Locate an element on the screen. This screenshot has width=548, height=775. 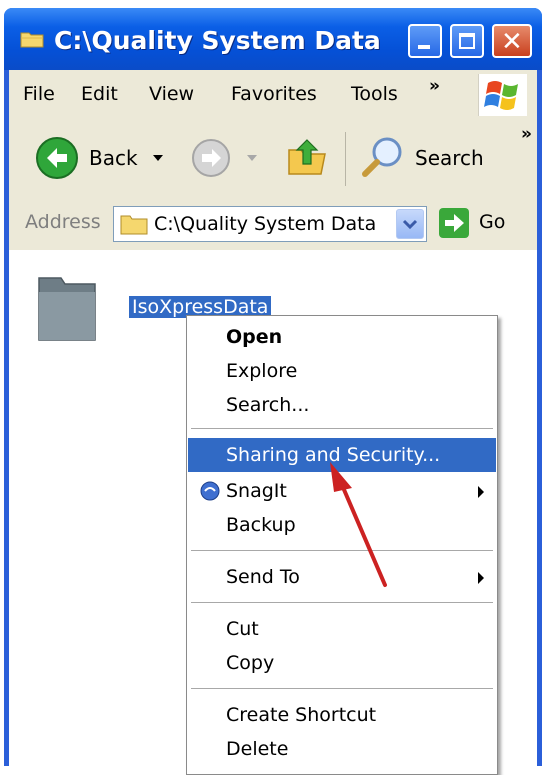
address-value: C:\Quality System Data is located at coordinates (265, 224).